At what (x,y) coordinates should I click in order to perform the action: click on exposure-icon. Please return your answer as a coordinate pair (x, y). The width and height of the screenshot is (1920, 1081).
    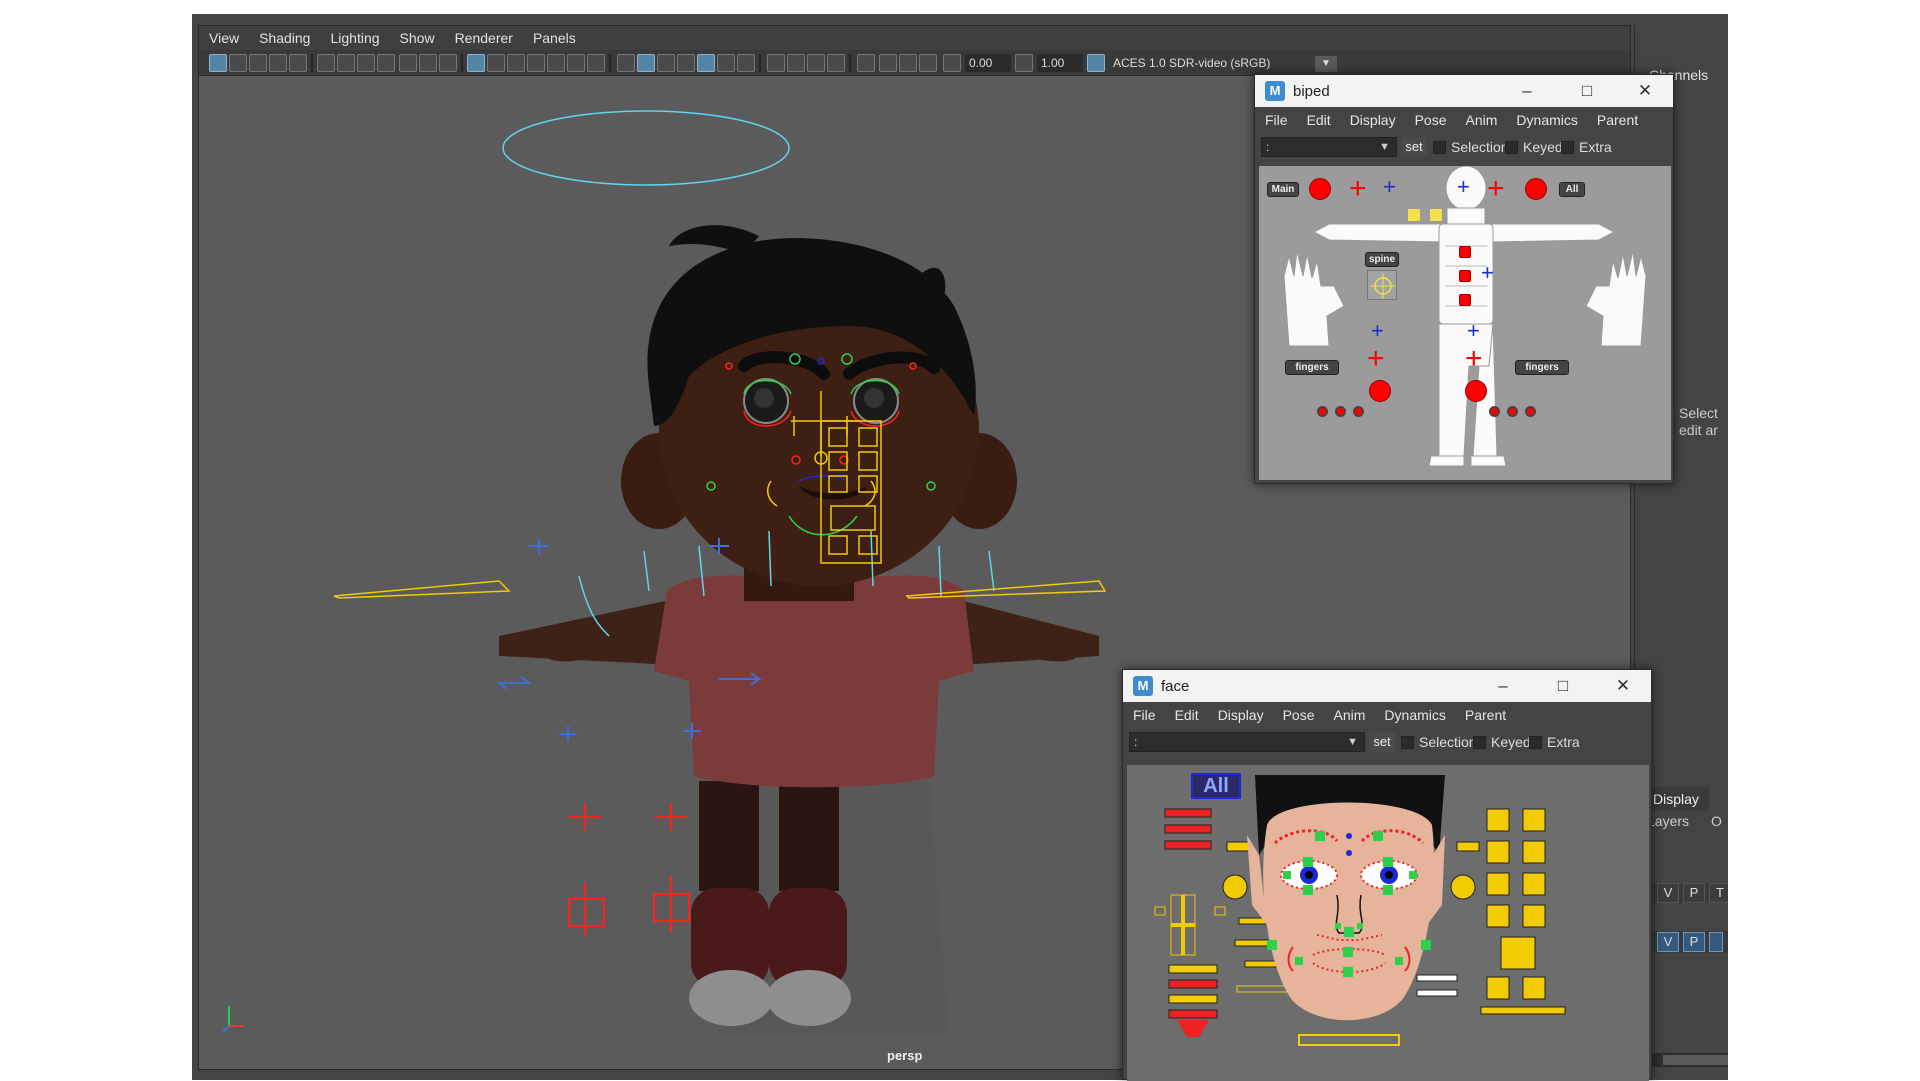
    Looking at the image, I should click on (952, 63).